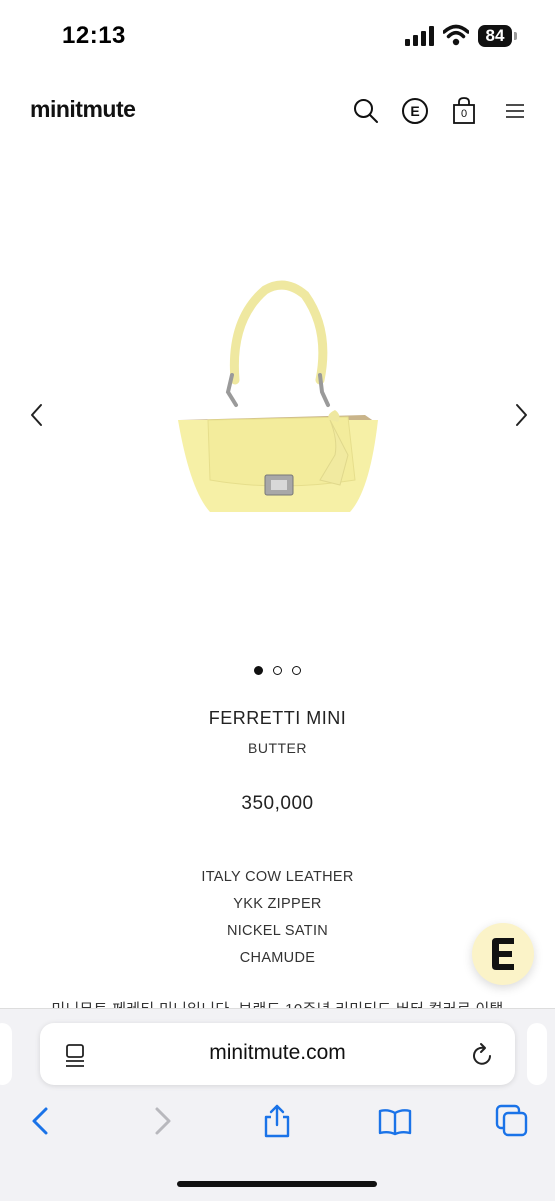 This screenshot has height=1201, width=555. I want to click on menu-icon, so click(516, 111).